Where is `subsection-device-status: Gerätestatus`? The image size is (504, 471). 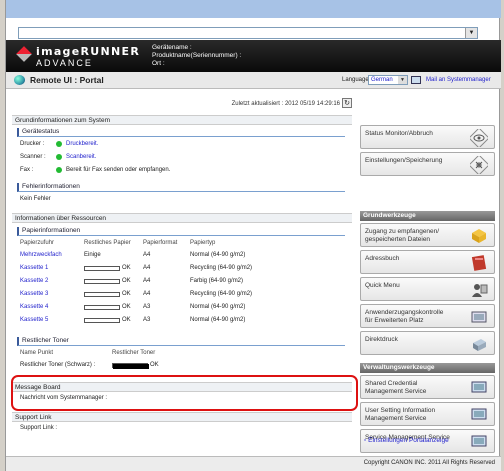 subsection-device-status: Gerätestatus is located at coordinates (181, 132).